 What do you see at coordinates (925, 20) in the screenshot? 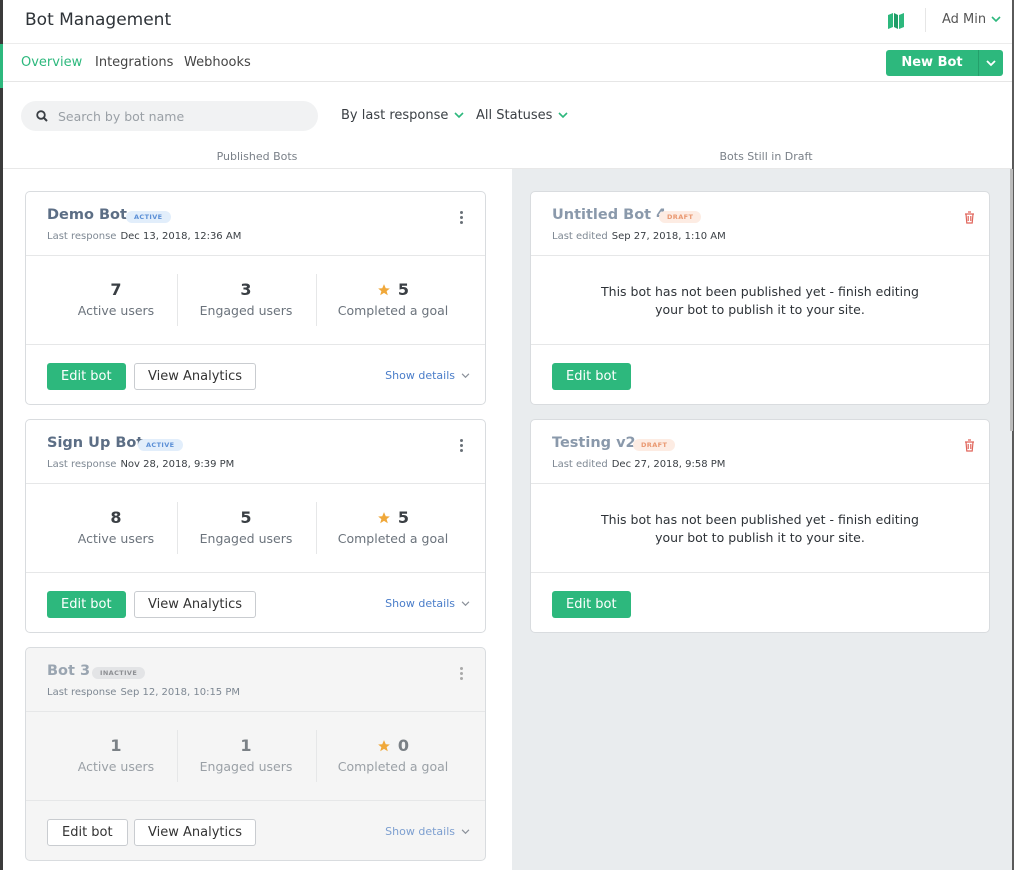
I see `header-divider` at bounding box center [925, 20].